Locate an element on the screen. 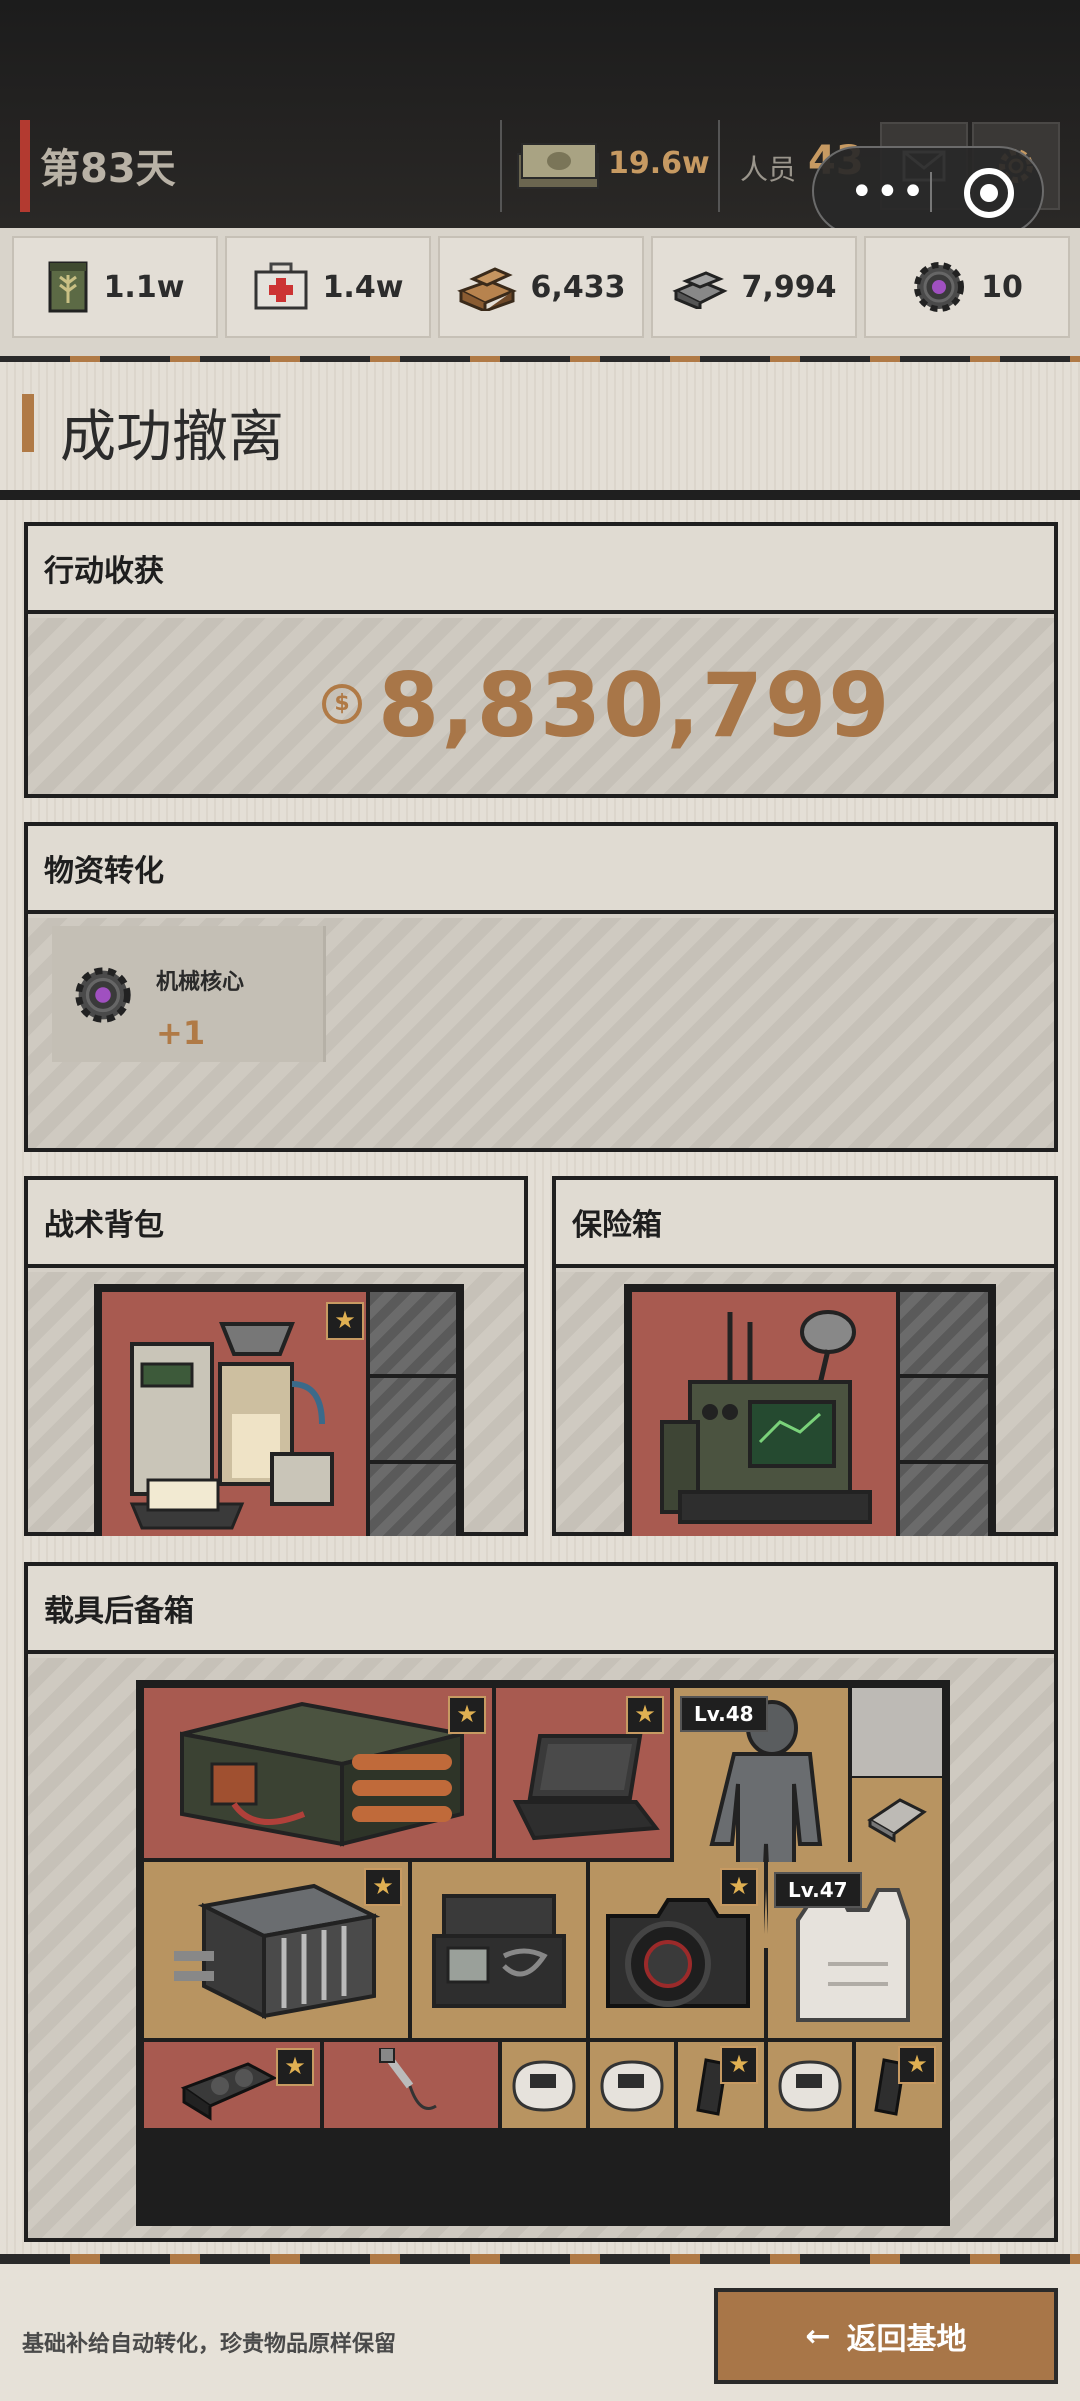 This screenshot has height=2401, width=1080. battery-crate-icon is located at coordinates (322, 1774).